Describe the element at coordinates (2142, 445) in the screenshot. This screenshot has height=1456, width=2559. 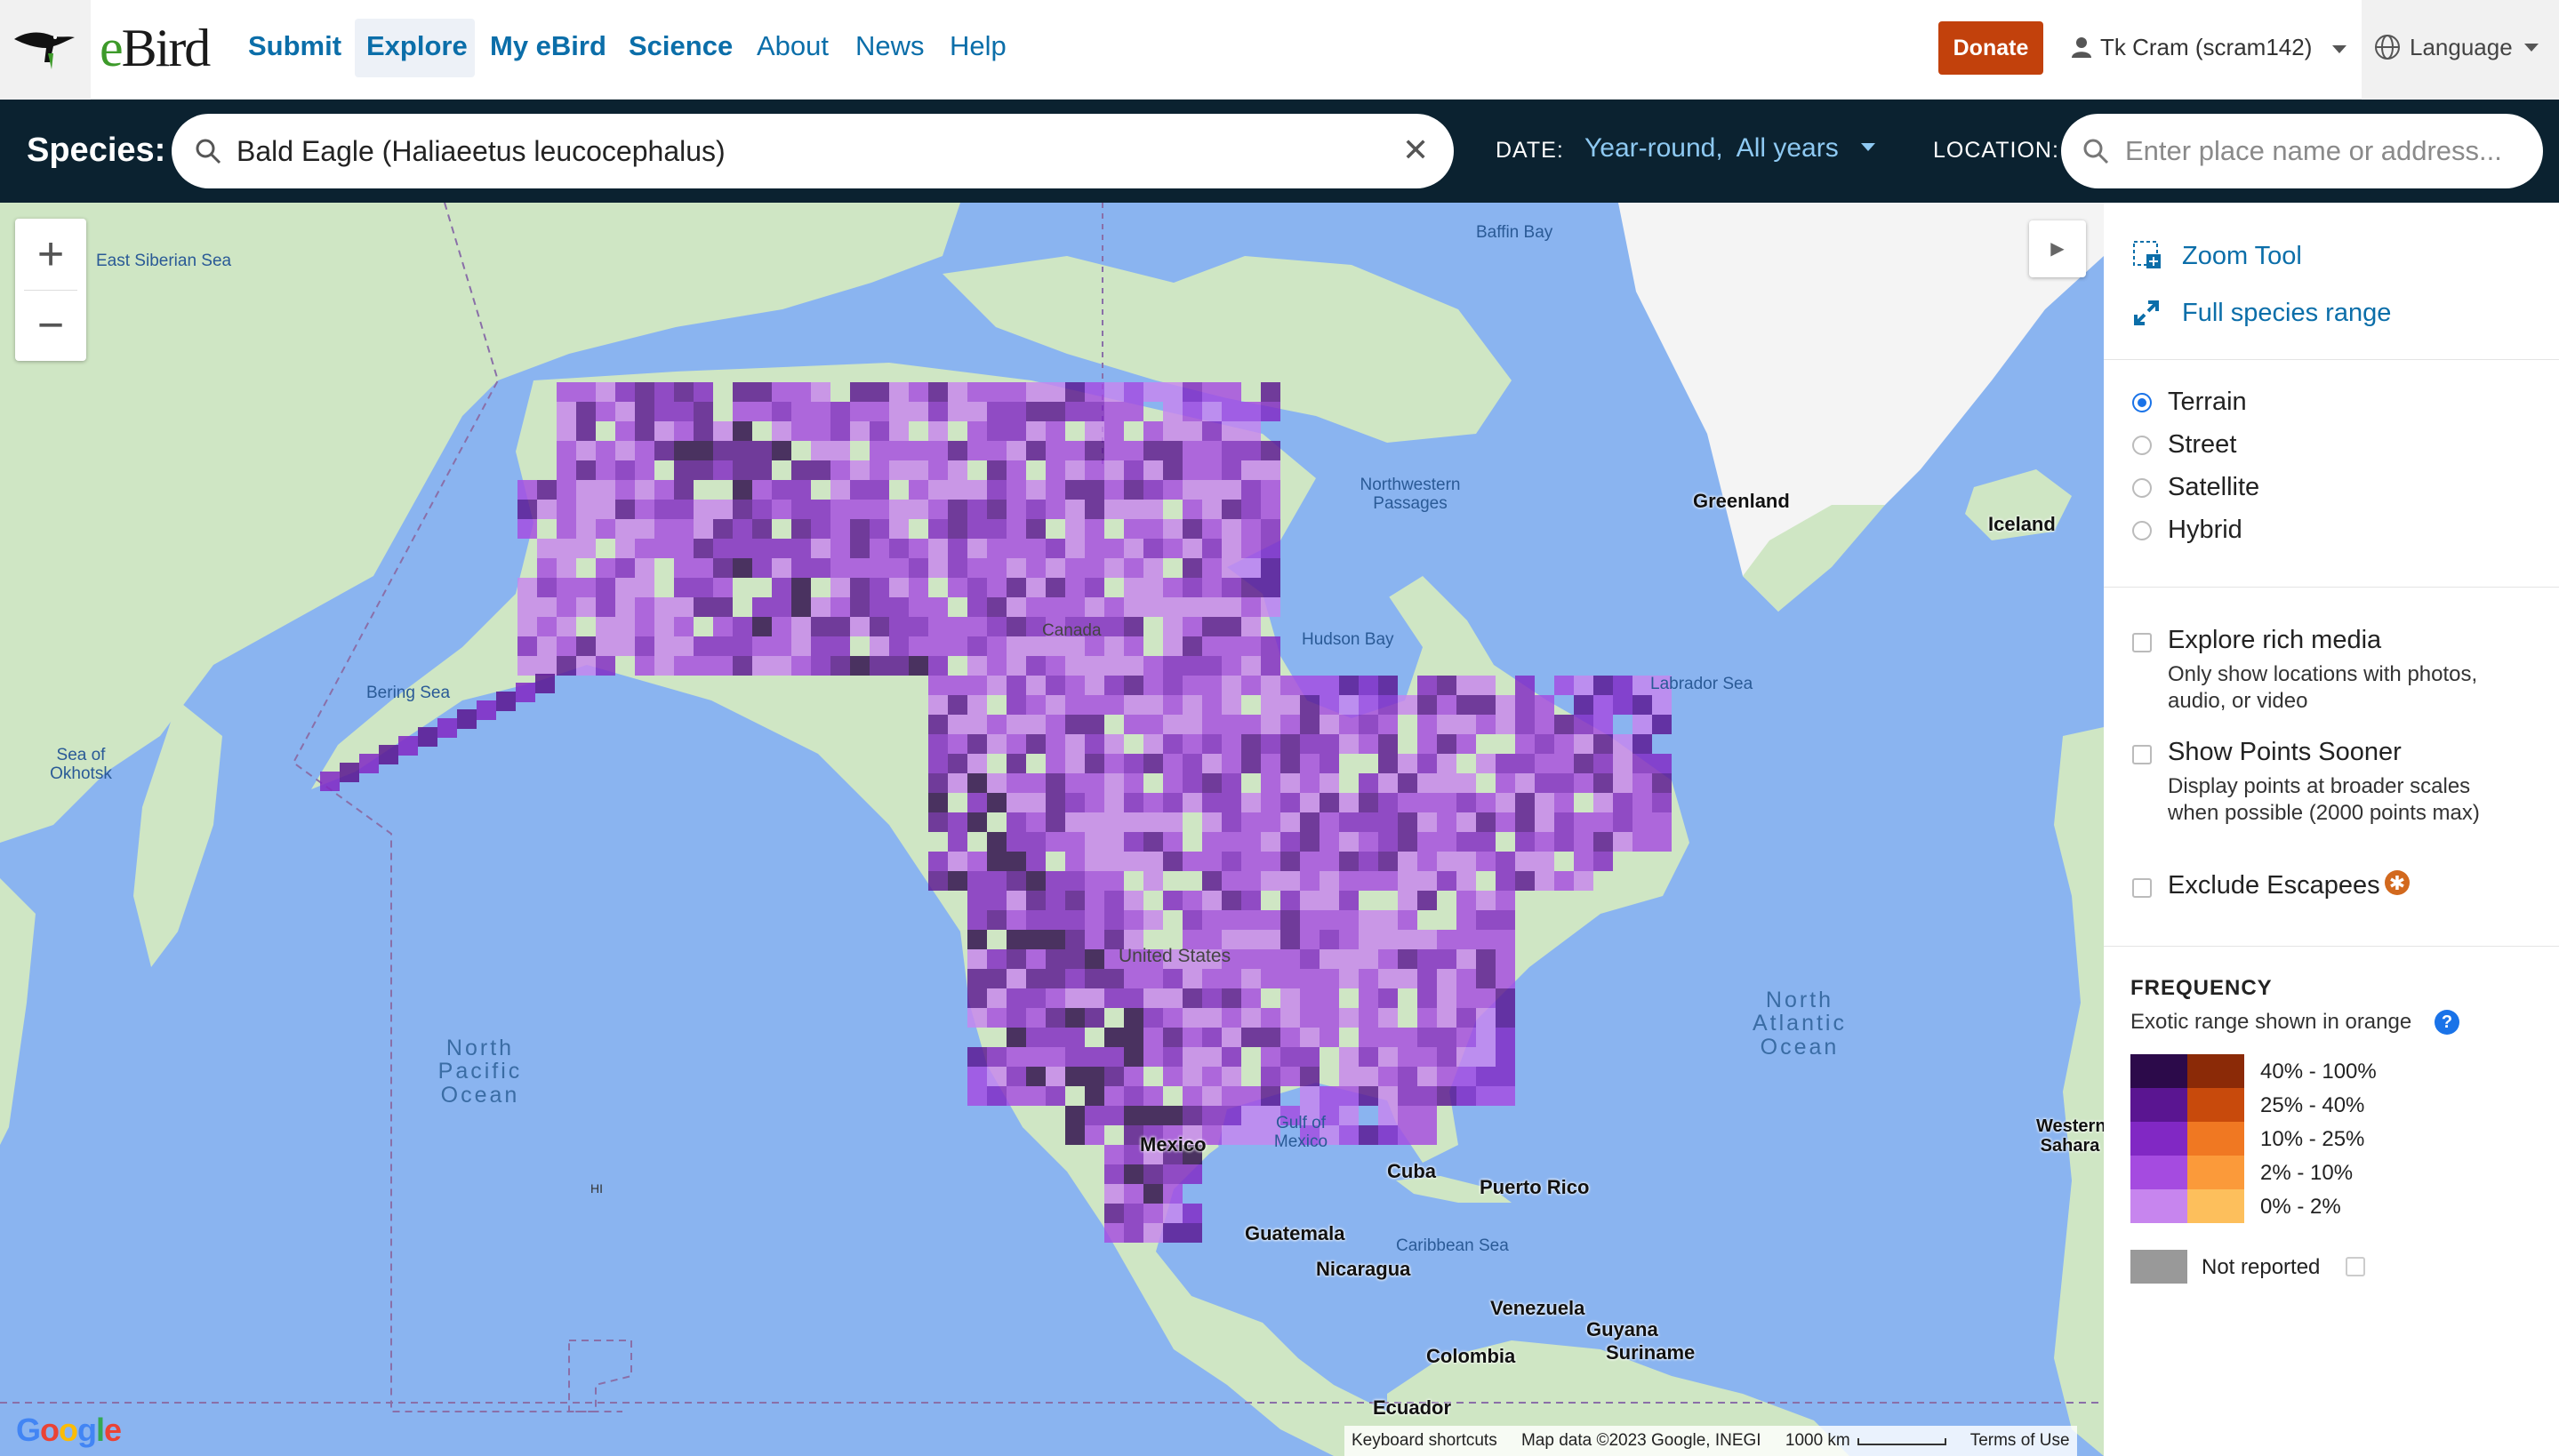
I see `map-type-radio-street` at that location.